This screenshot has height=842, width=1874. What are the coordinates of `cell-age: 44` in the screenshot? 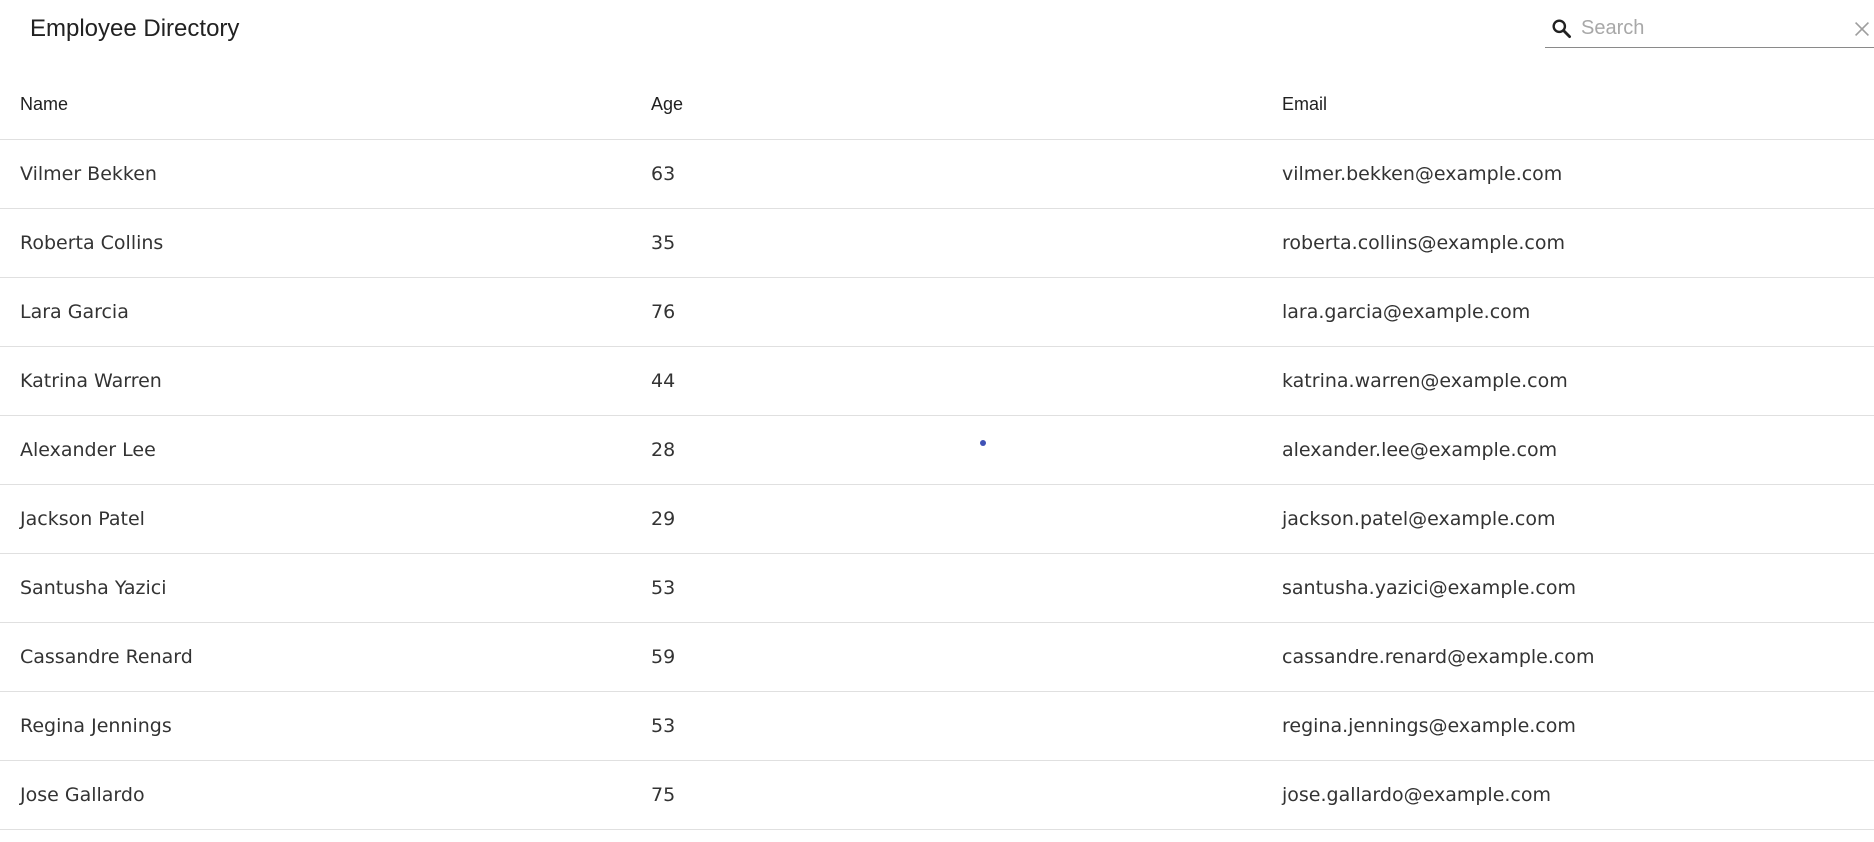 It's located at (946, 381).